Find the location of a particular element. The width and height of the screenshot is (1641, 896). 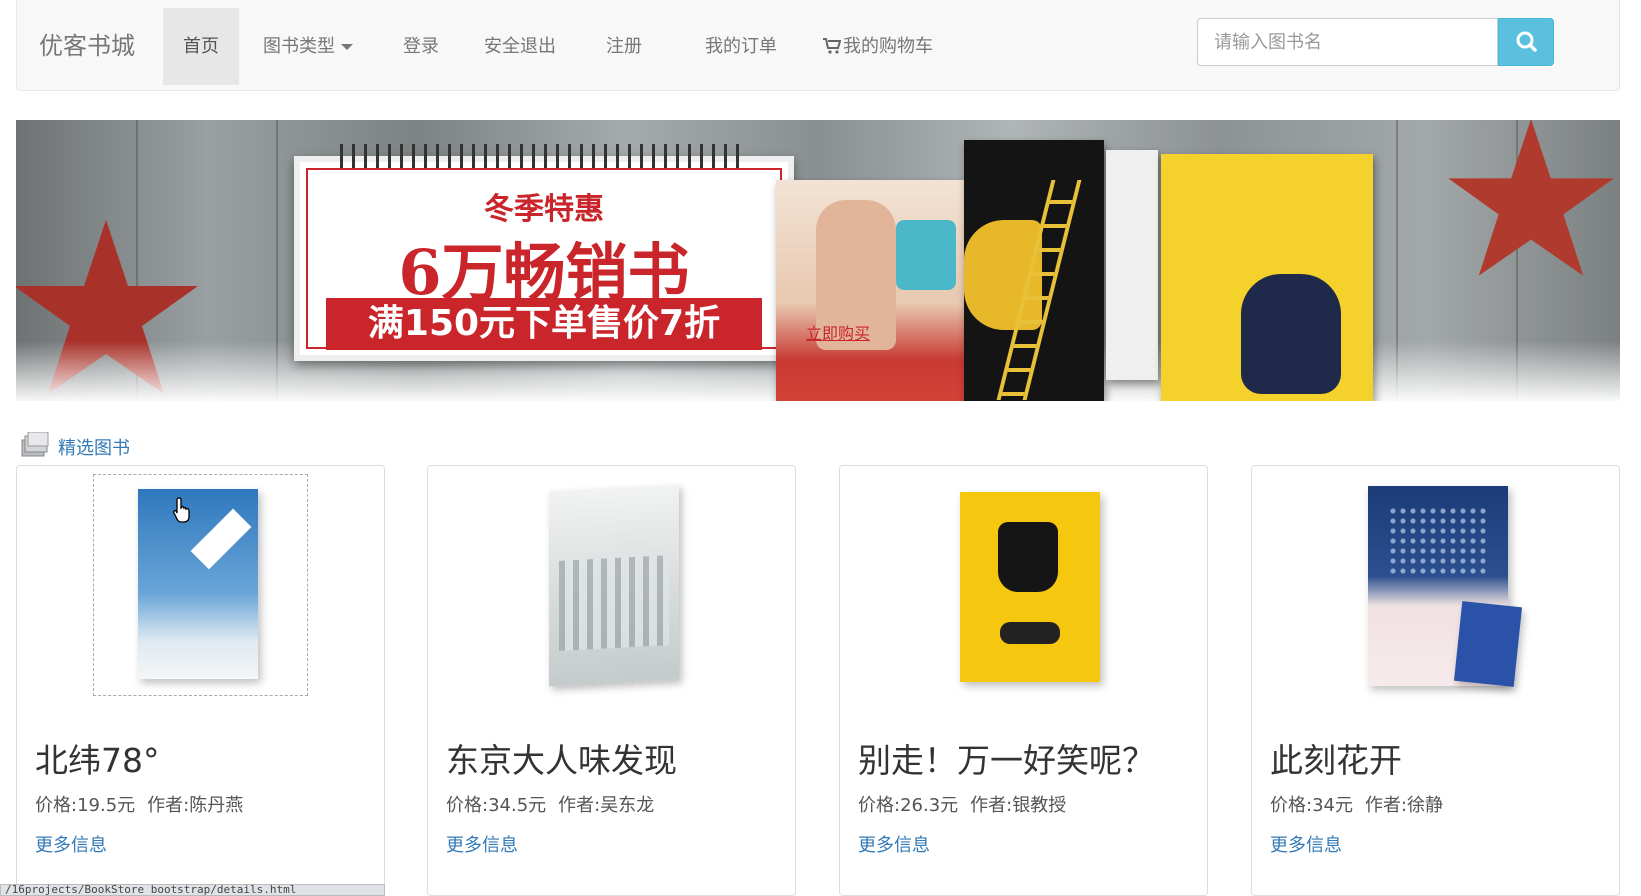

banner-book-kindness is located at coordinates (1267, 277).